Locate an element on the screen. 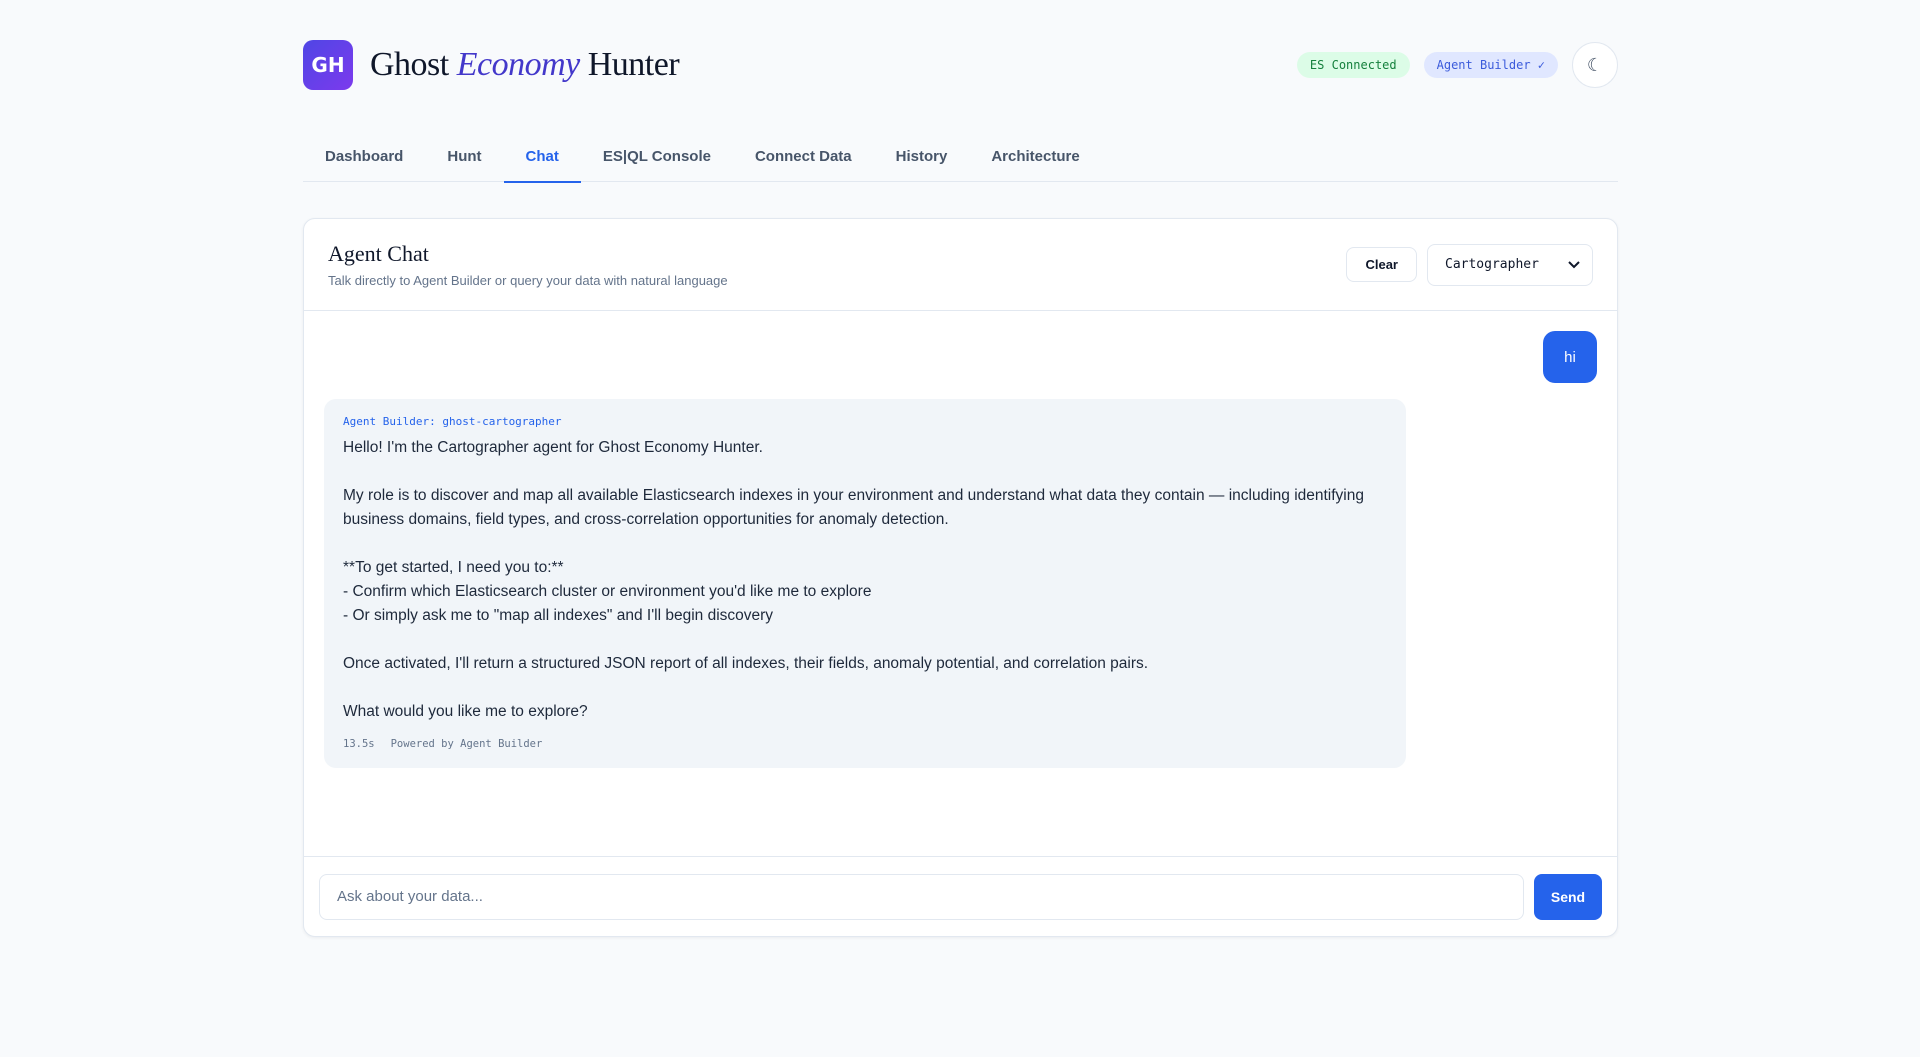 This screenshot has height=1057, width=1920. send-button: Send is located at coordinates (1568, 896).